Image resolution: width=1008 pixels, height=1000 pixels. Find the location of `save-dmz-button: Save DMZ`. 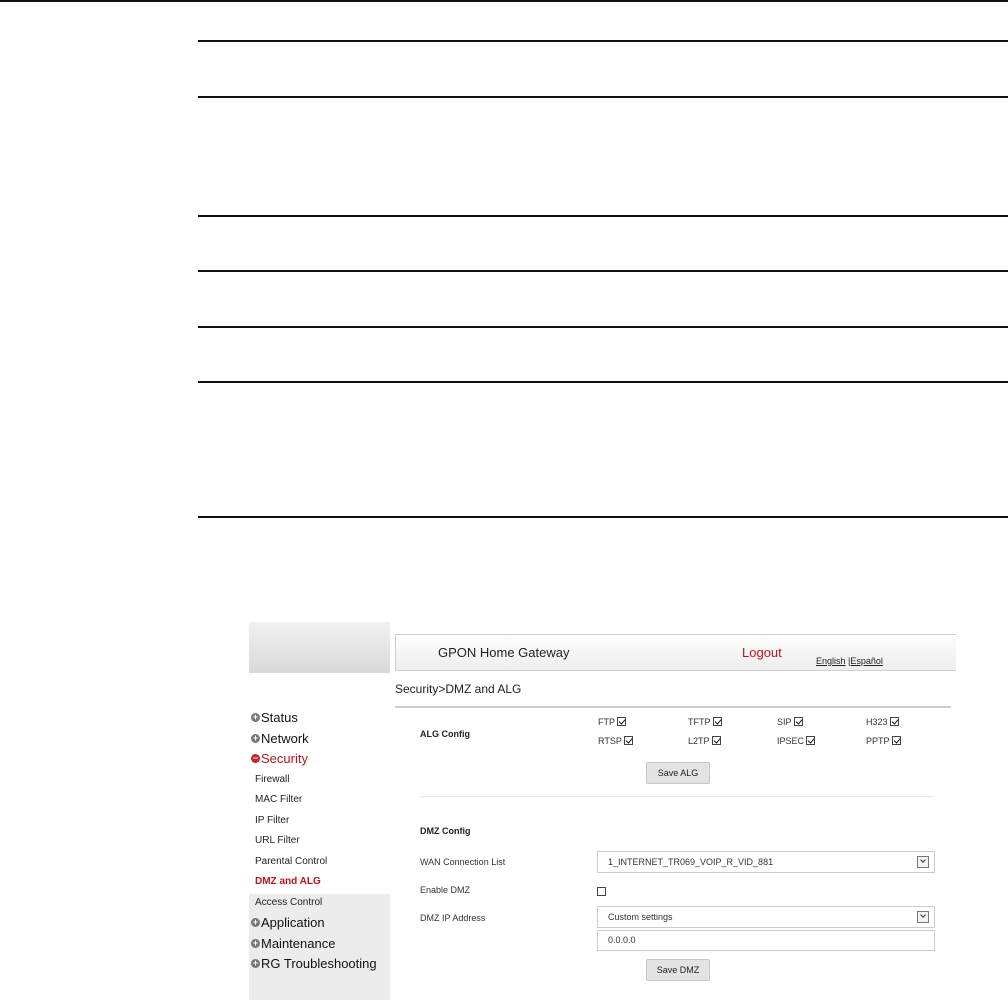

save-dmz-button: Save DMZ is located at coordinates (678, 970).